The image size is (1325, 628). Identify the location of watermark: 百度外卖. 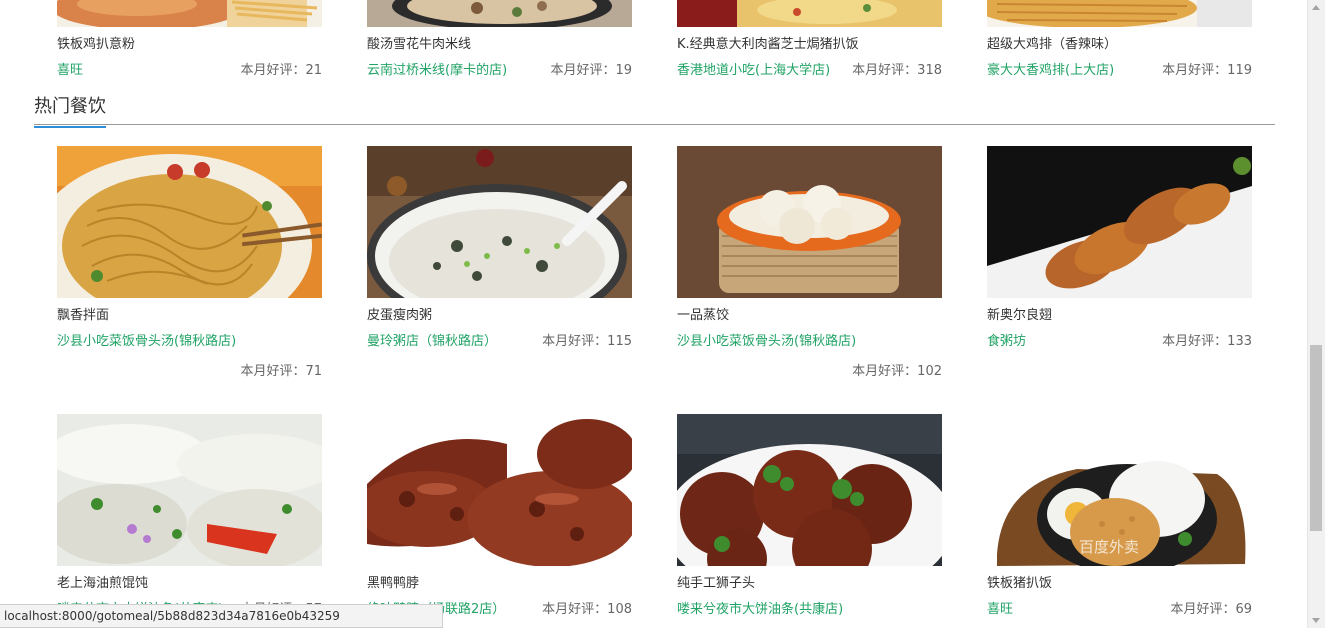
(1109, 547).